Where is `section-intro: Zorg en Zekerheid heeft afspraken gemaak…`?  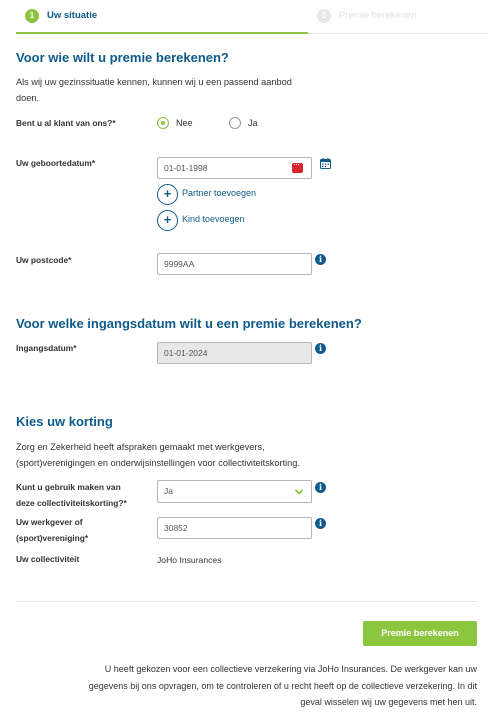
section-intro: Zorg en Zekerheid heeft afspraken gemaak… is located at coordinates (158, 455).